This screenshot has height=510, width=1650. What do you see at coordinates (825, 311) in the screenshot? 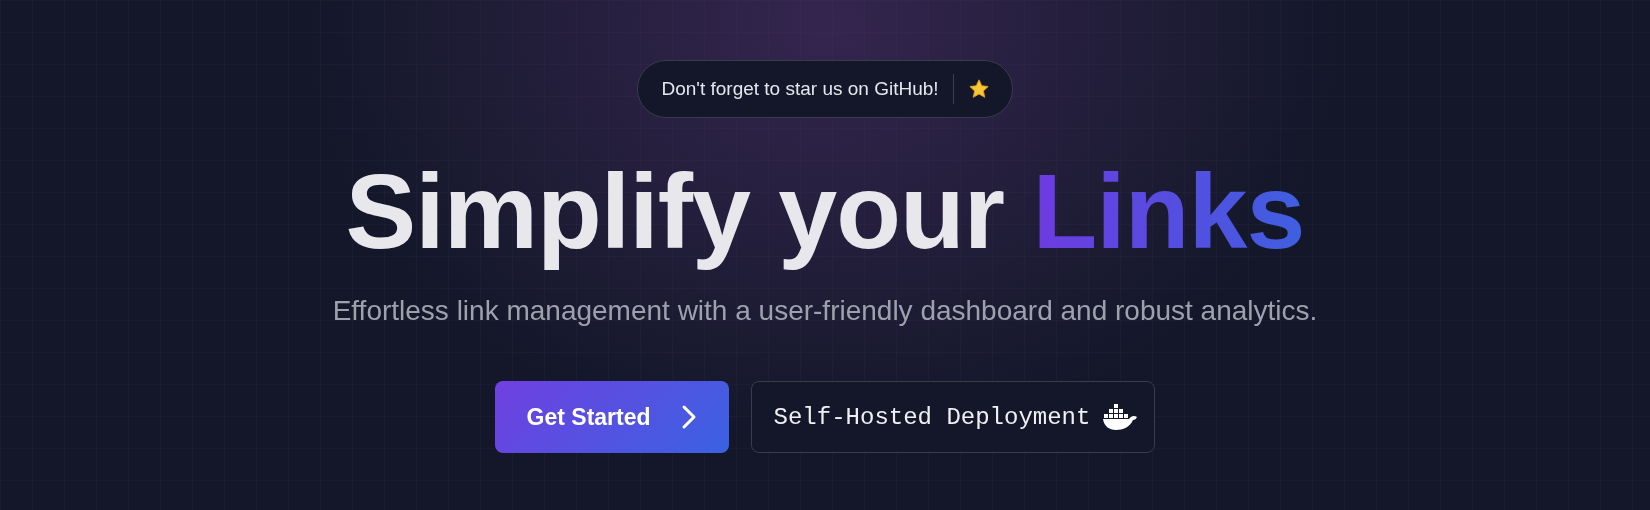
I see `subtitle: Effortless link management with a user-friendly dashboard and robust analytics.` at bounding box center [825, 311].